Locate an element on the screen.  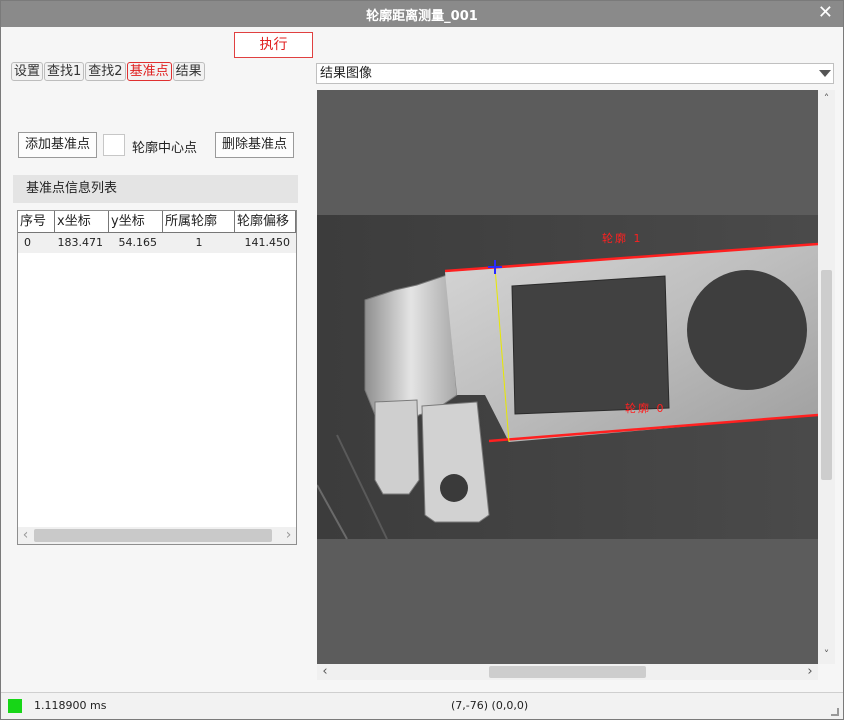
table-scroll-thumb is located at coordinates (153, 535).